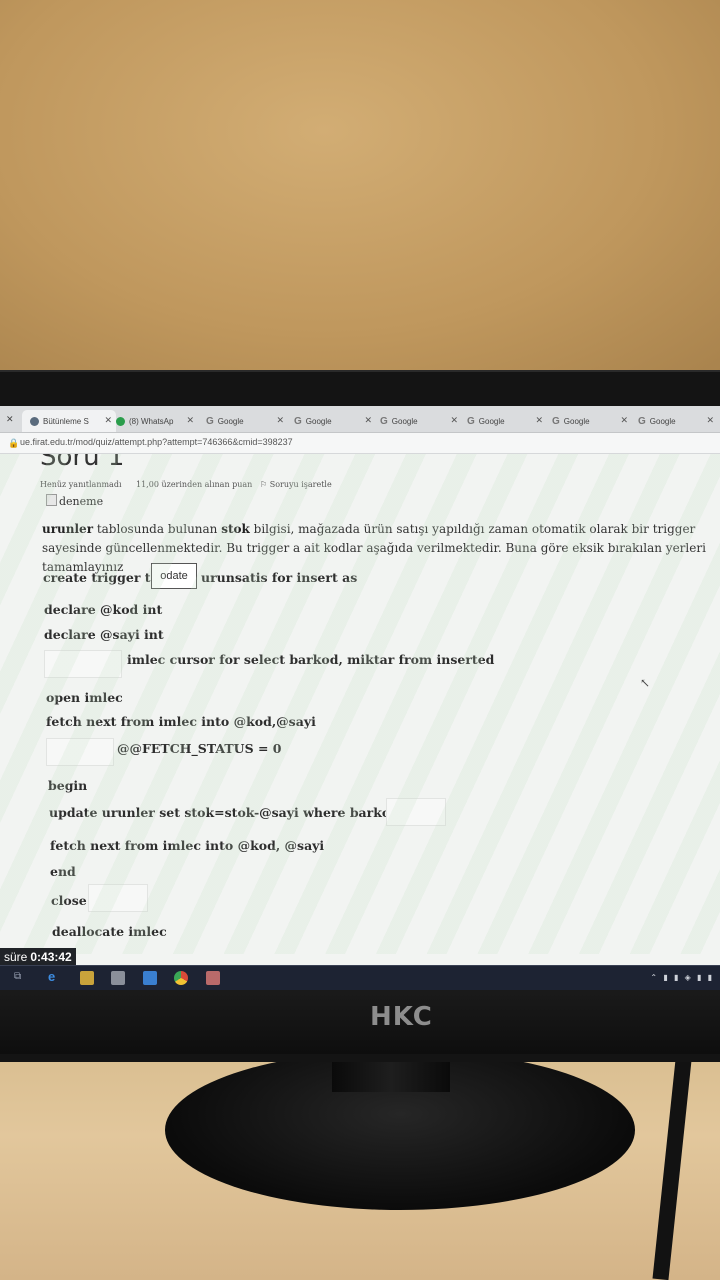  I want to click on chrome-icon, so click(181, 978).